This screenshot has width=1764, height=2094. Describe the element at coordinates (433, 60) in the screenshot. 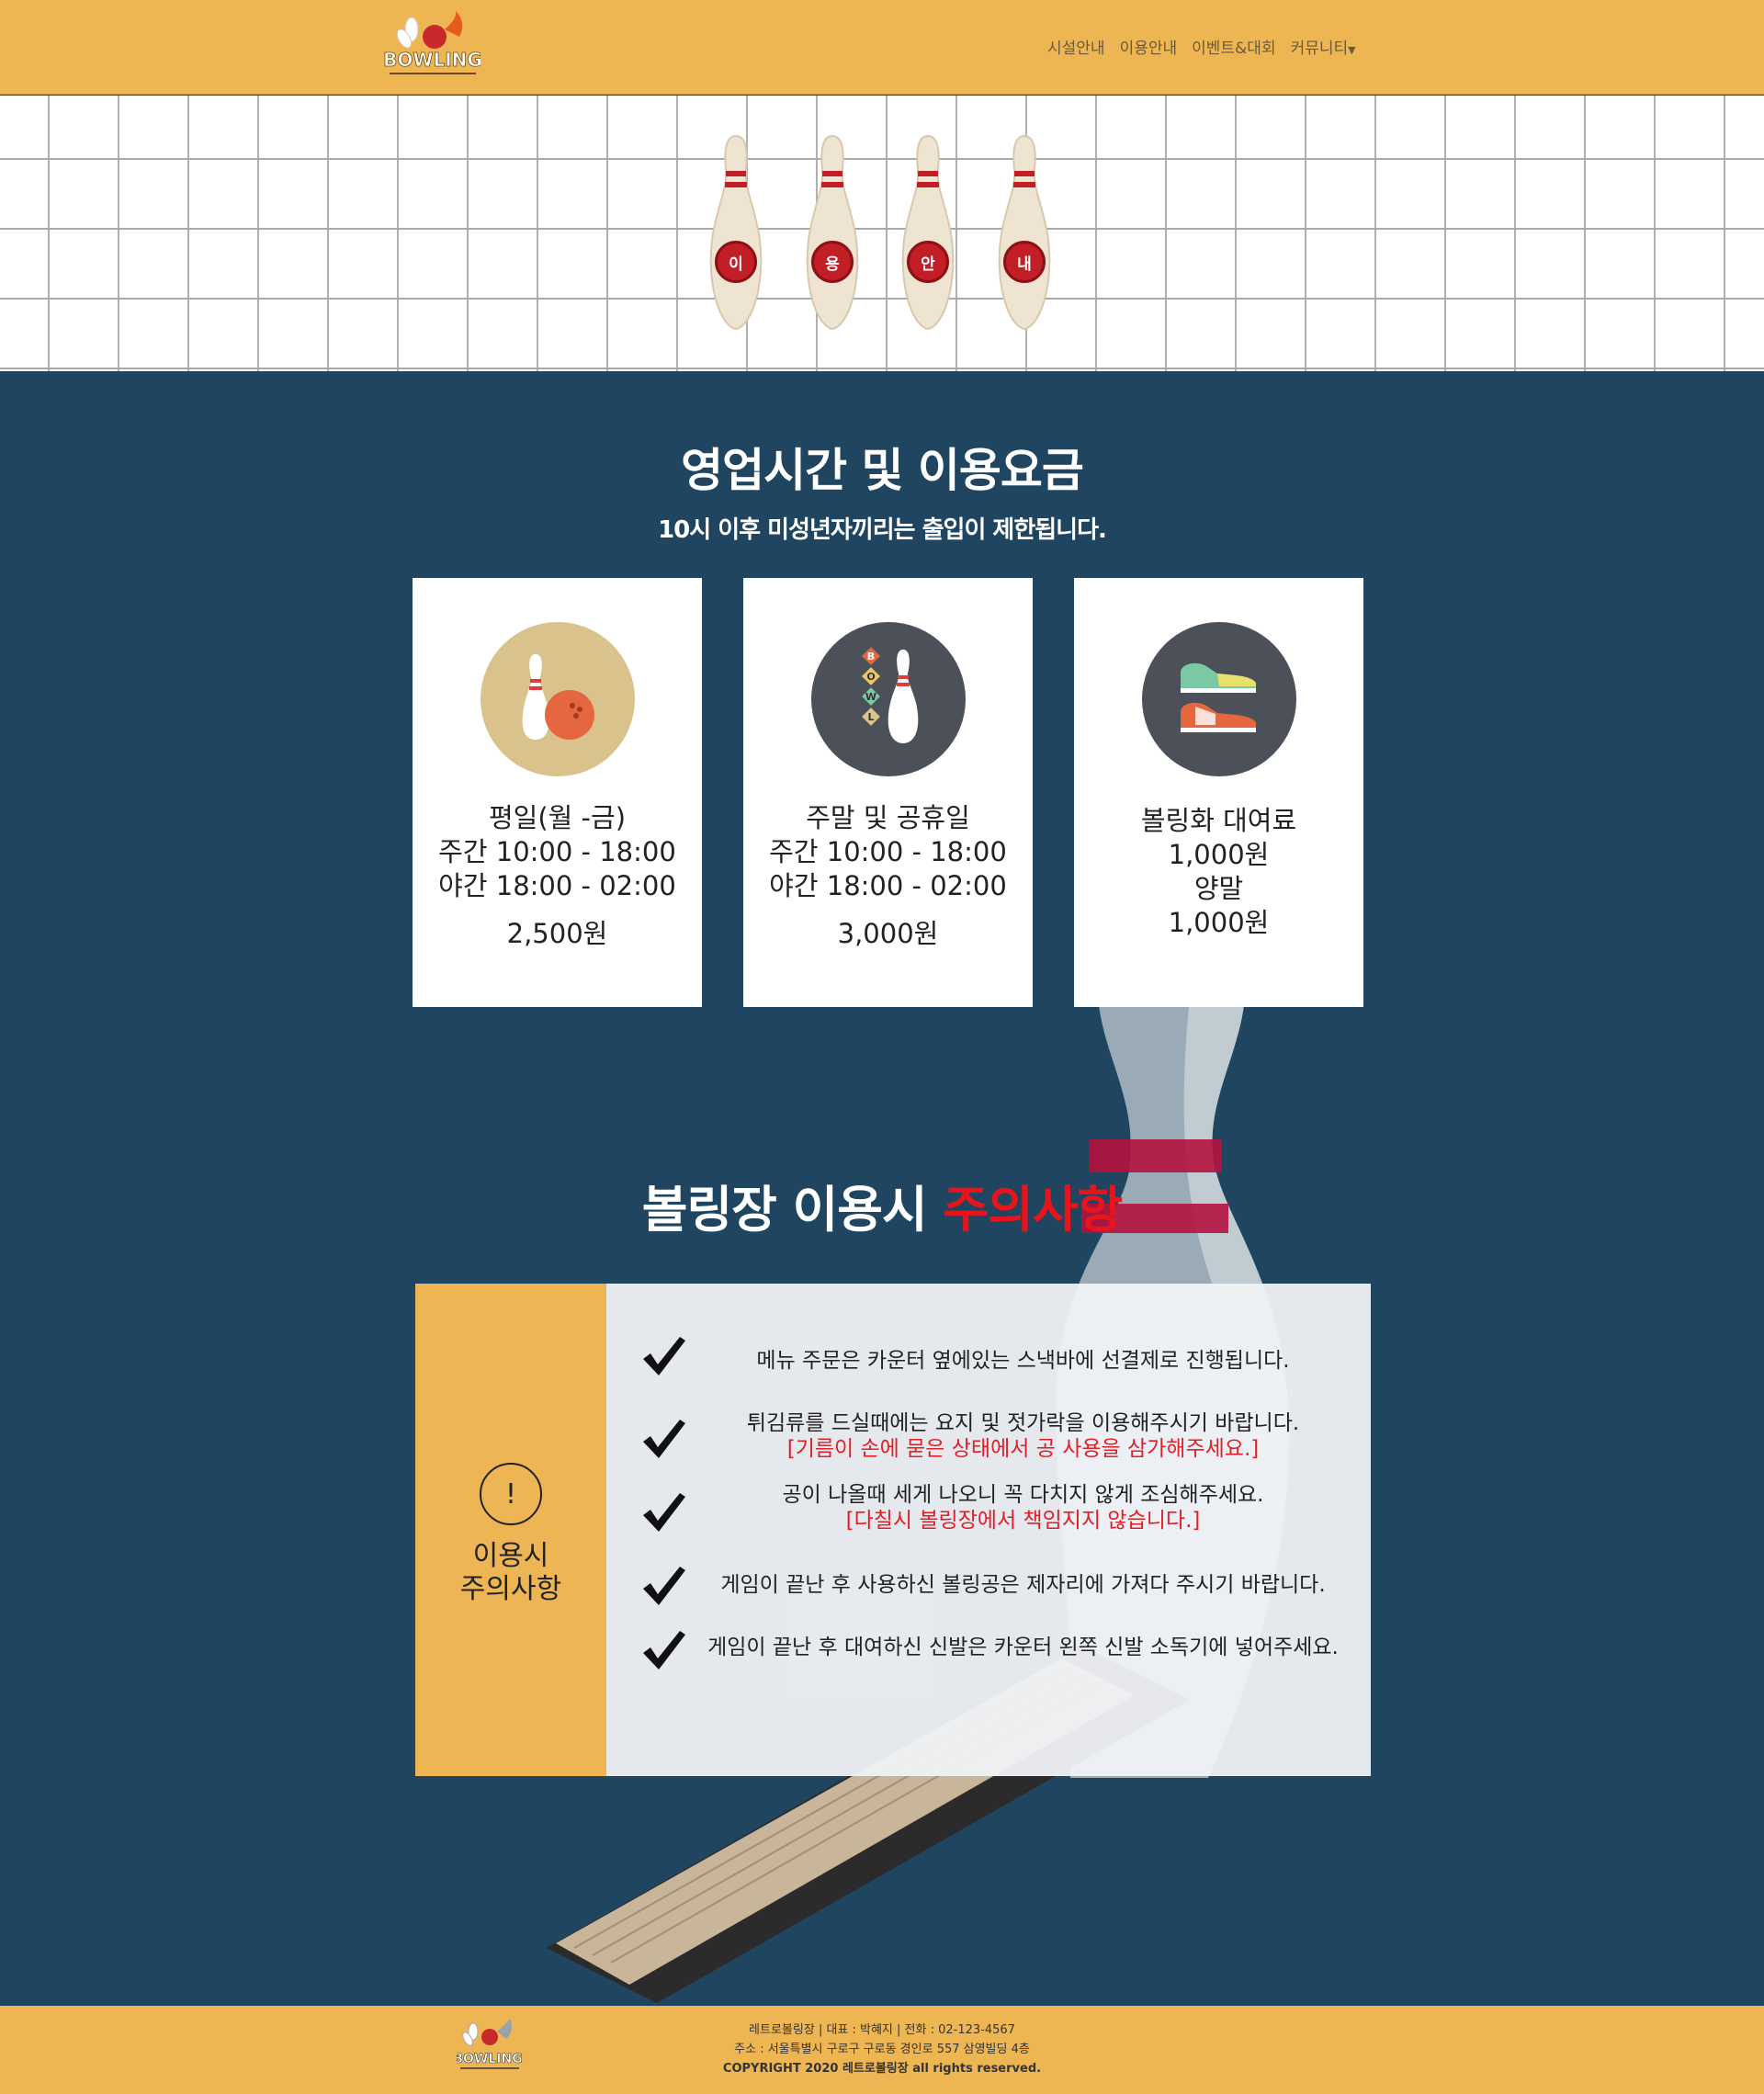

I see `svg-text: BOWLING` at that location.